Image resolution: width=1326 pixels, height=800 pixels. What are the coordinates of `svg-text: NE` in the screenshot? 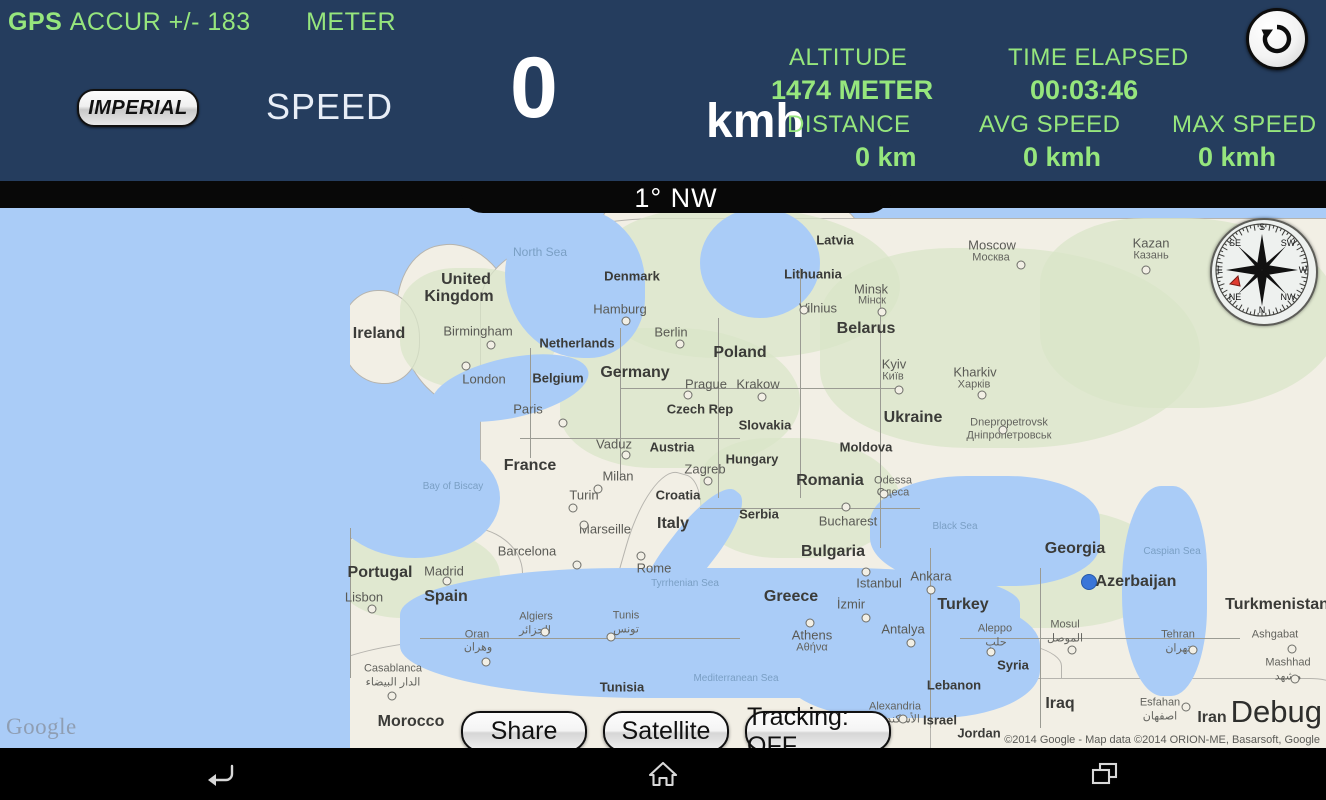 It's located at (1235, 297).